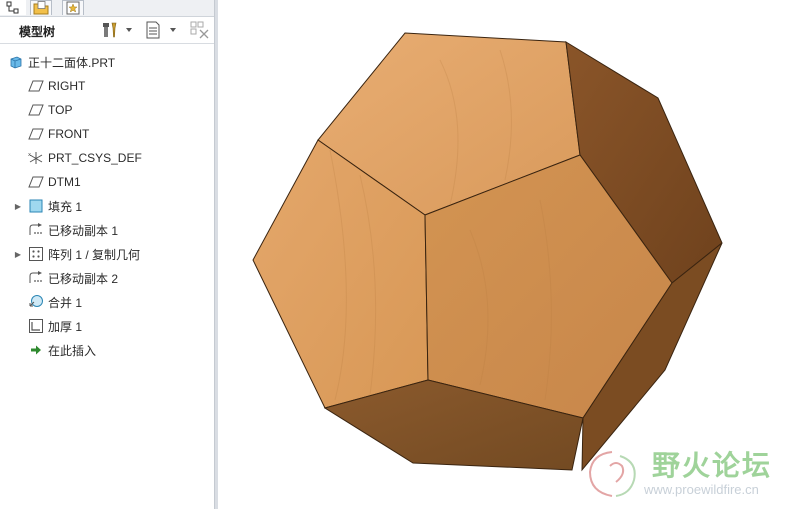  I want to click on filter-button, so click(200, 30).